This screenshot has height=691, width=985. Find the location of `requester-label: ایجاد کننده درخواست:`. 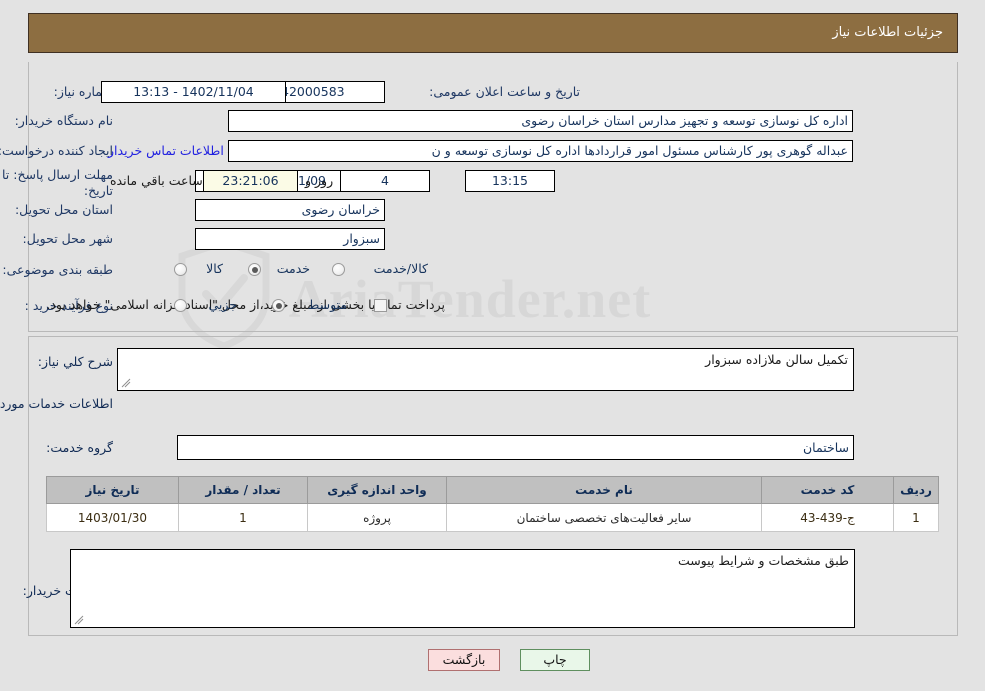

requester-label: ایجاد کننده درخواست: is located at coordinates (56, 150).